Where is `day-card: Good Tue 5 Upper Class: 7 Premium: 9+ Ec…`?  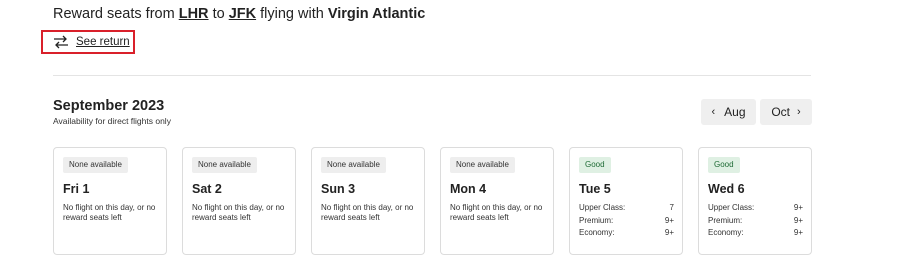 day-card: Good Tue 5 Upper Class: 7 Premium: 9+ Ec… is located at coordinates (626, 201).